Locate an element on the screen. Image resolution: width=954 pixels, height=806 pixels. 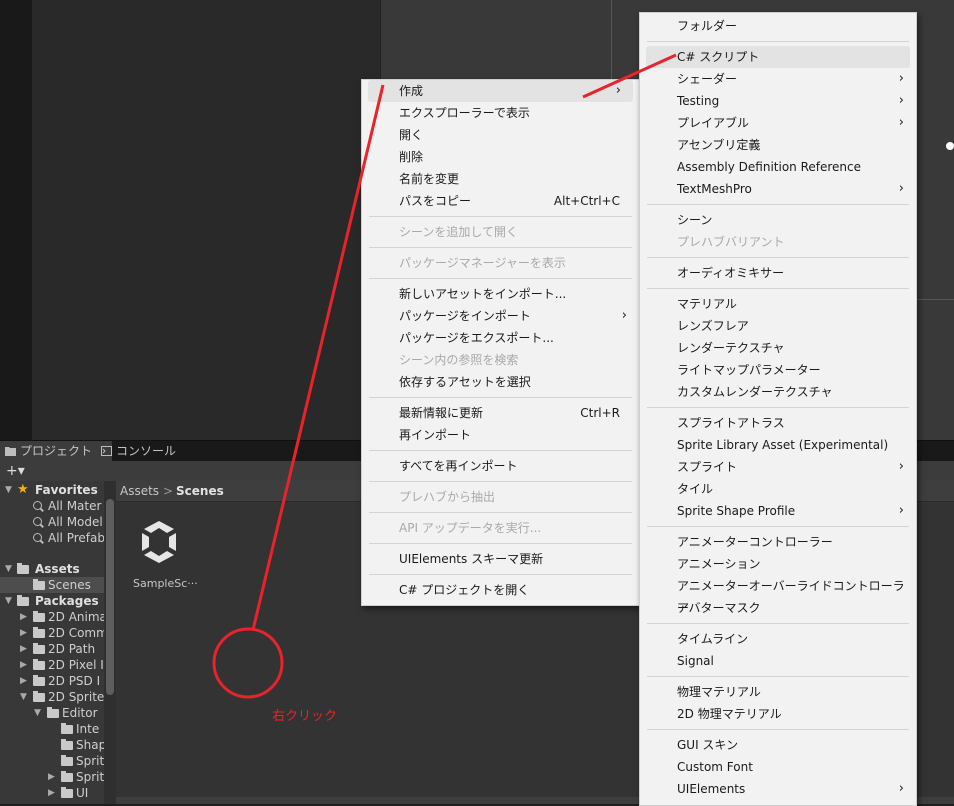
package-item: ▶ 2D Pixel I is located at coordinates (52, 665).